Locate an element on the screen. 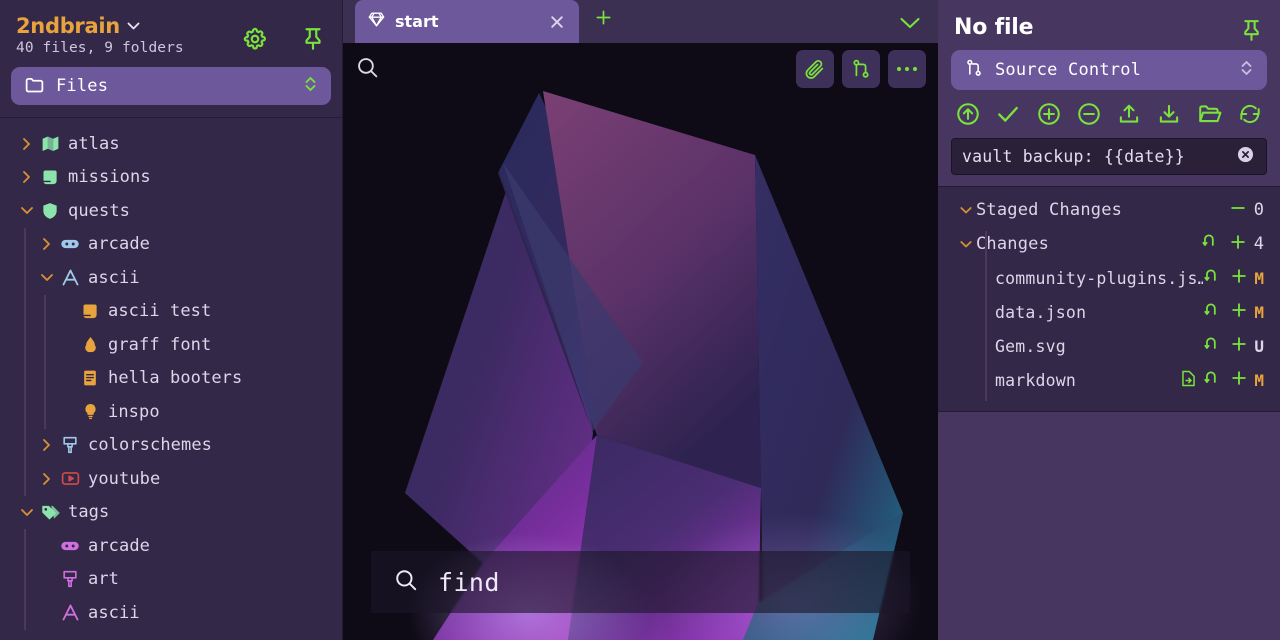  clear-circle-icon is located at coordinates (1245, 156).